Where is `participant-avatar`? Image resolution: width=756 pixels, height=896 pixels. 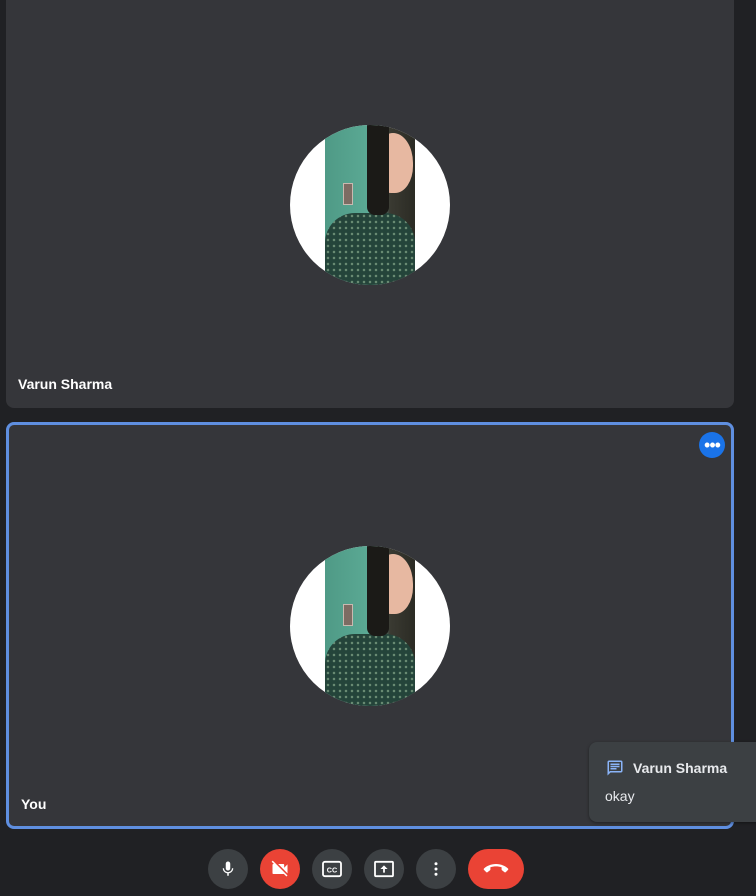 participant-avatar is located at coordinates (370, 205).